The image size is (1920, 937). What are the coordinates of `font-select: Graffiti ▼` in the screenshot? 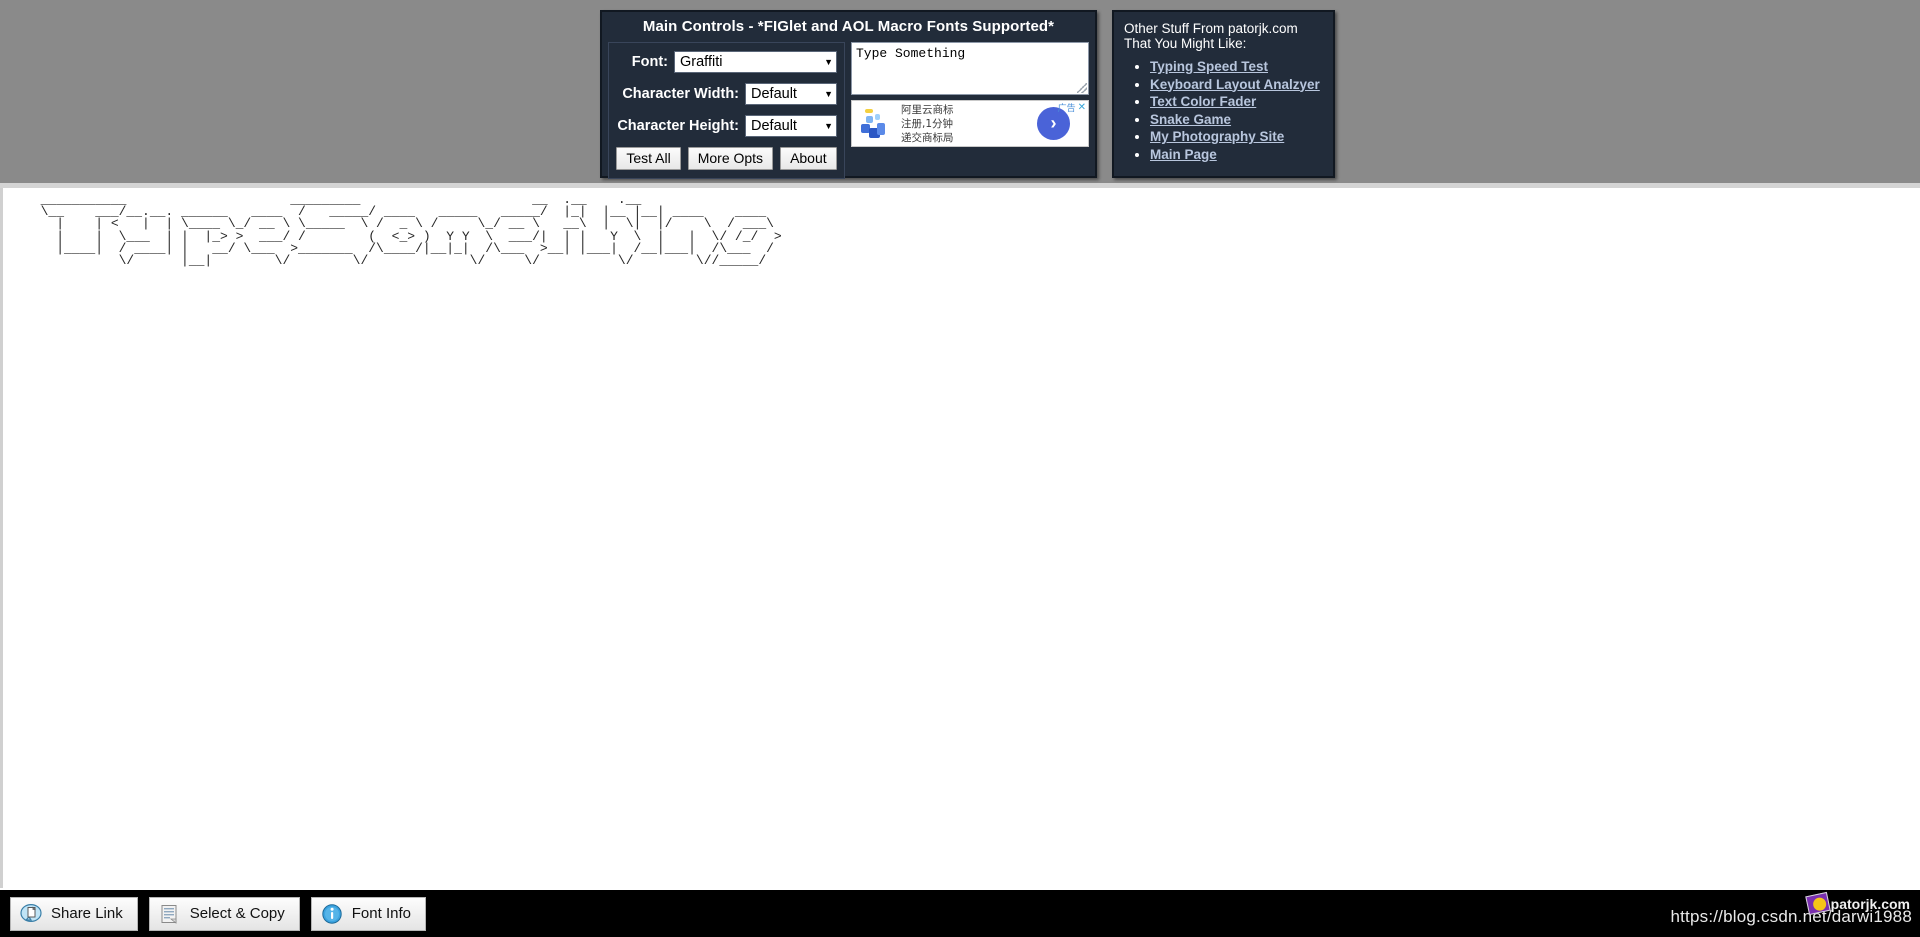 It's located at (755, 62).